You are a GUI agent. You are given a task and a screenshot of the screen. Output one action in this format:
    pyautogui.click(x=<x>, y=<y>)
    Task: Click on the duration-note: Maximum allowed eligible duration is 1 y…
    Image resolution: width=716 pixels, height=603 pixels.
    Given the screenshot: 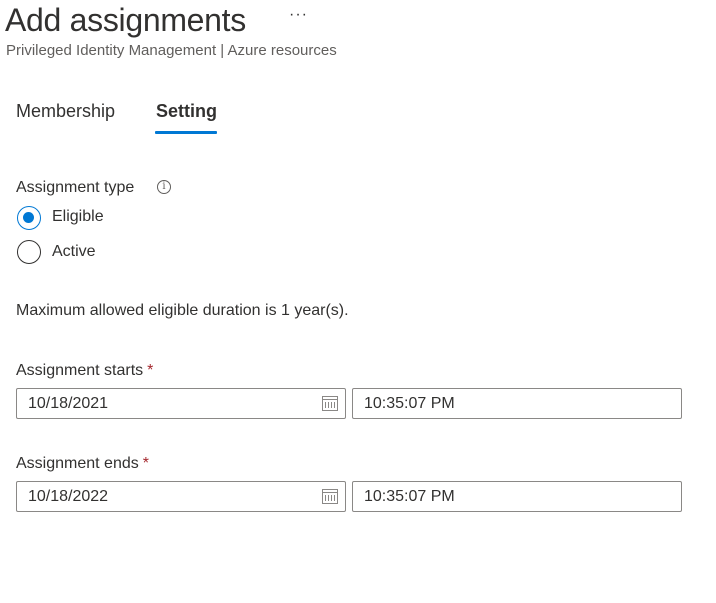 What is the action you would take?
    pyautogui.click(x=182, y=310)
    